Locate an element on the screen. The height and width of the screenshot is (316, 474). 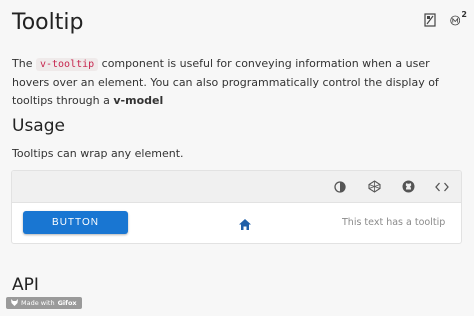
watermark-prefix: Made with is located at coordinates (38, 303).